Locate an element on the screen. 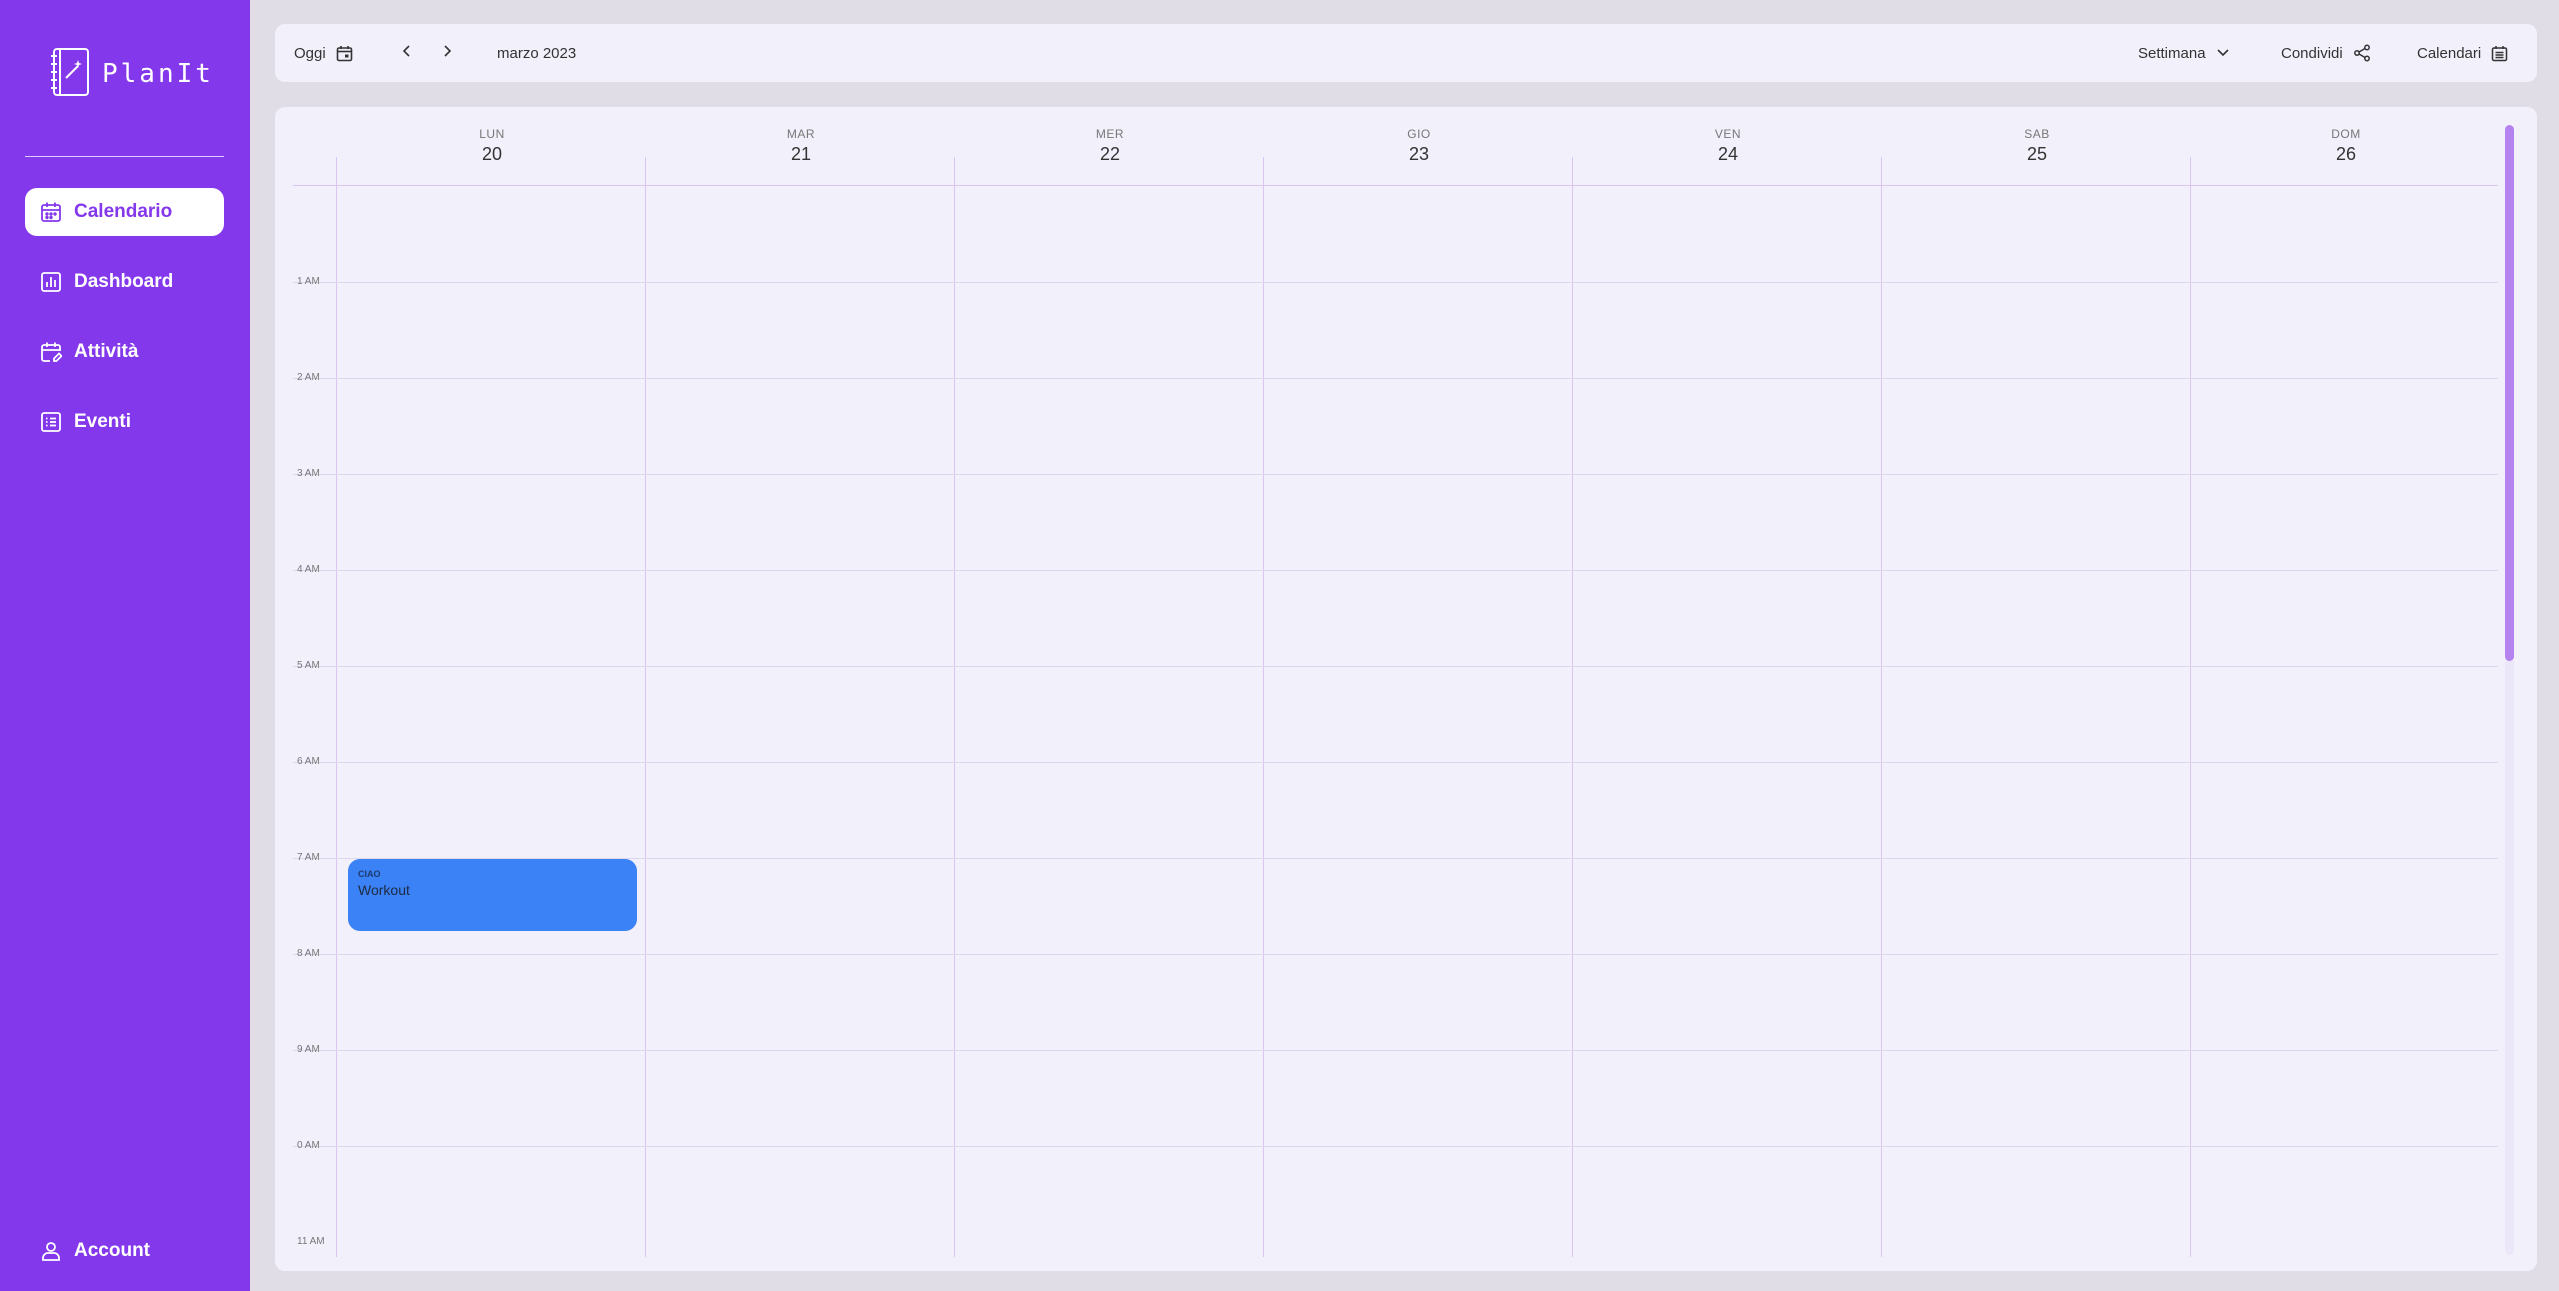  day-number: 24 is located at coordinates (1728, 154).